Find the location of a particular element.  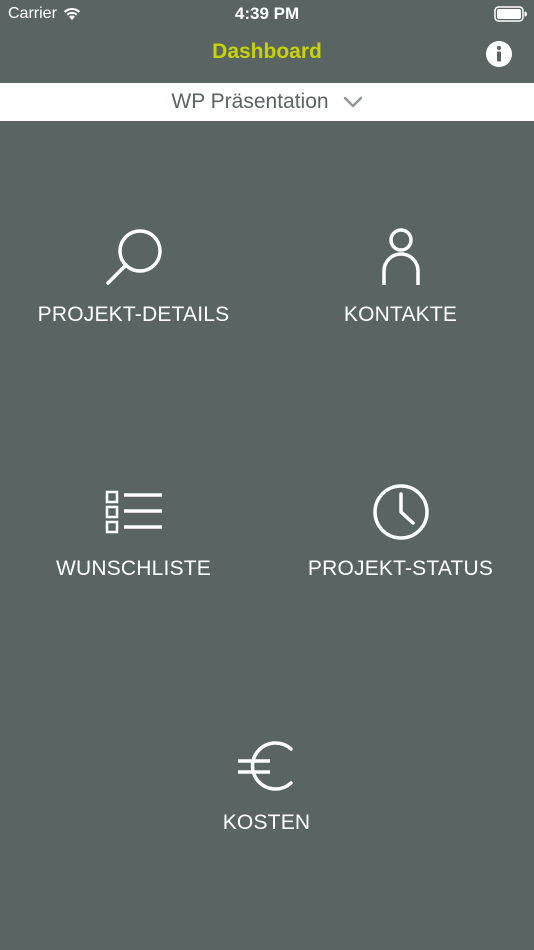

tile-kosten: KOSTEN is located at coordinates (266, 785).